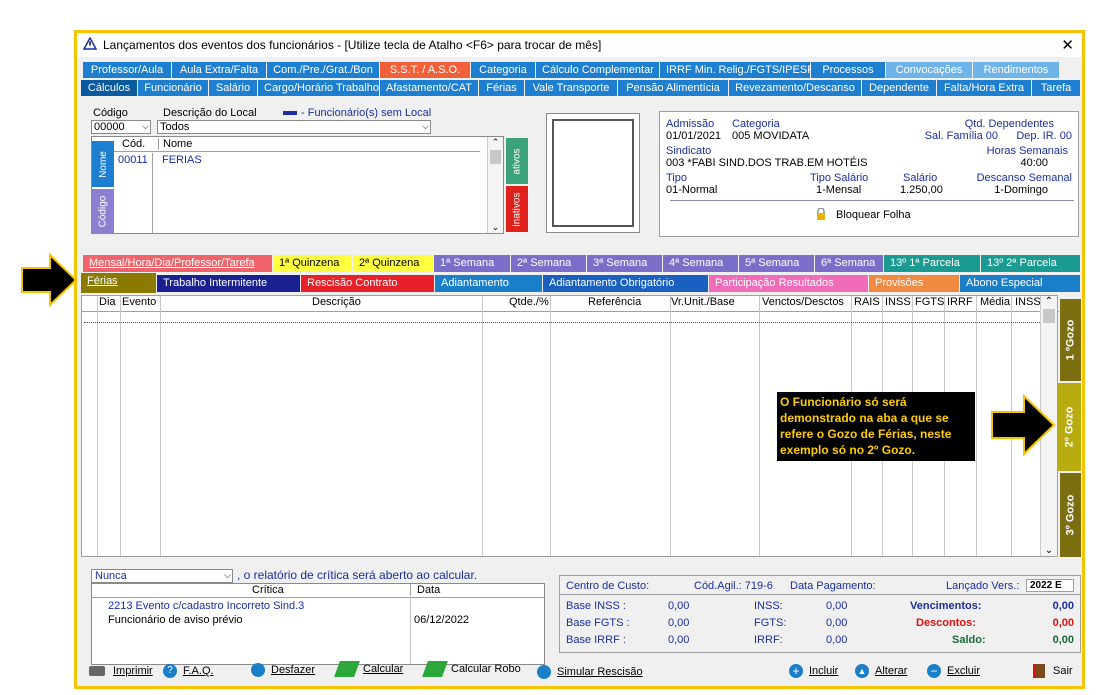 The width and height of the screenshot is (1116, 695). I want to click on tab-1-quinzena: 1ª Quinzena, so click(312, 263).